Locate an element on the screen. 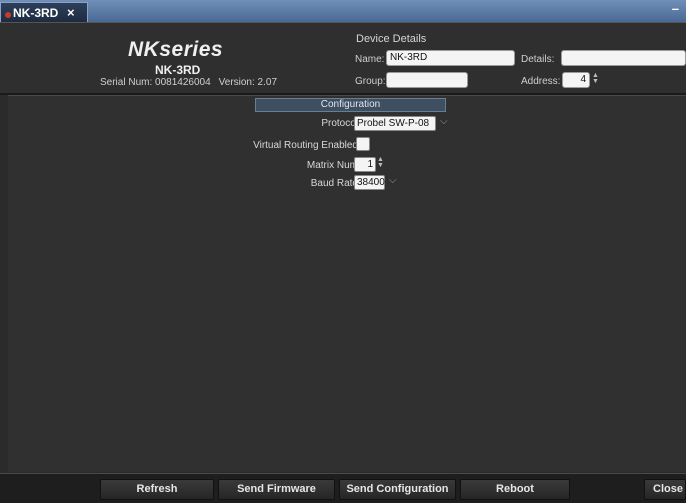 This screenshot has width=686, height=503. serial-number: Serial Num: 0081426004 is located at coordinates (155, 82).